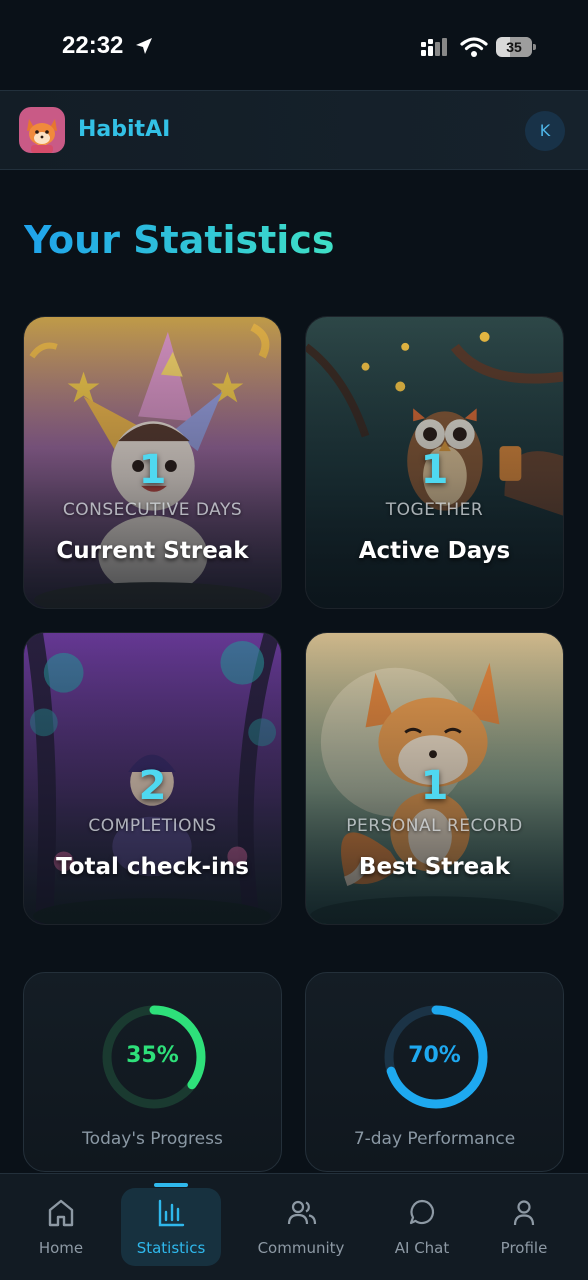 The height and width of the screenshot is (1280, 588). Describe the element at coordinates (152, 786) in the screenshot. I see `total-checkins-value: 2` at that location.